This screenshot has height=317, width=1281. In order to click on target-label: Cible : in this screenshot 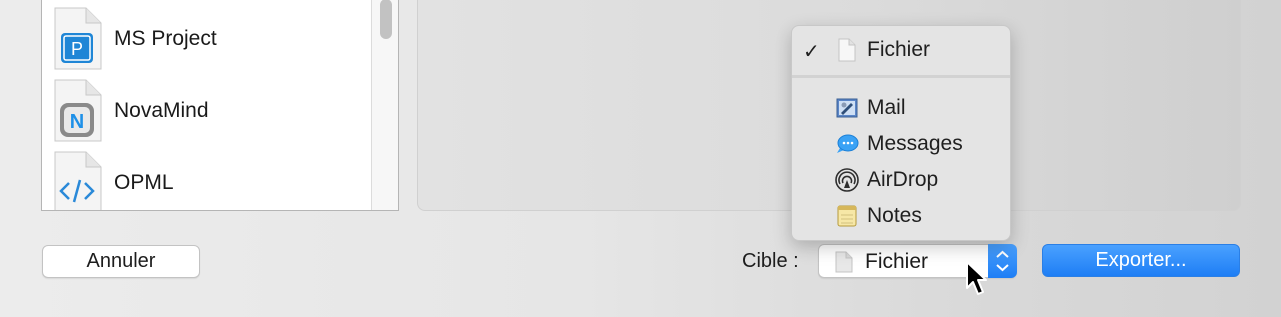, I will do `click(770, 261)`.